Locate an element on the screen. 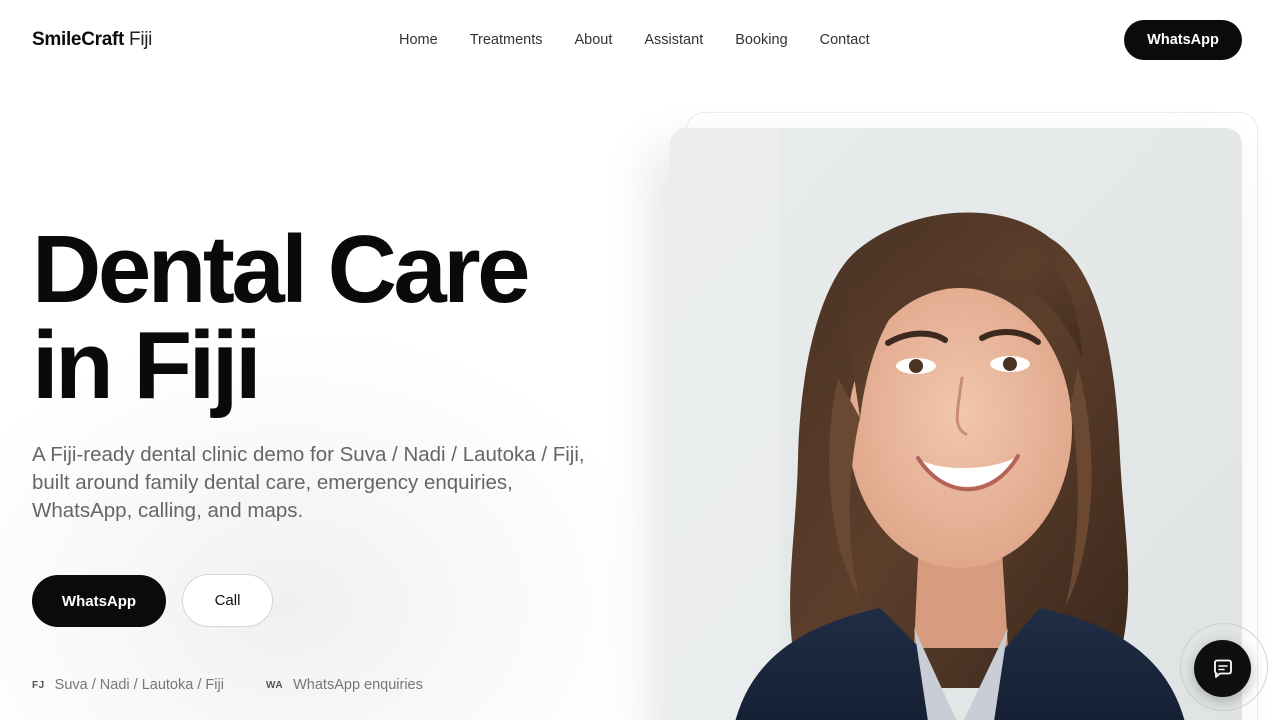 The image size is (1274, 720). chat-widget-button is located at coordinates (1222, 668).